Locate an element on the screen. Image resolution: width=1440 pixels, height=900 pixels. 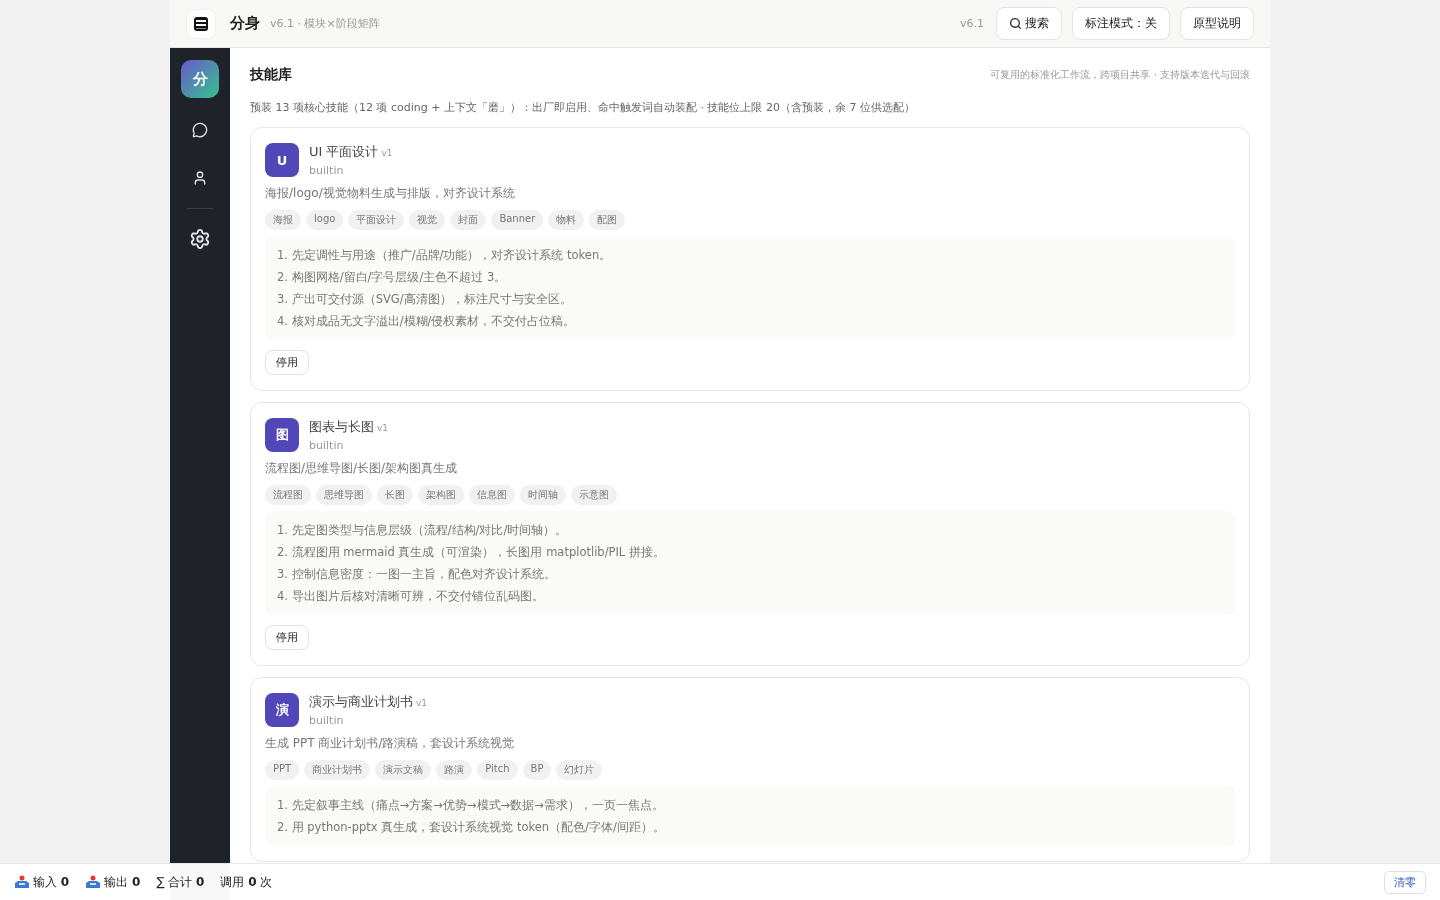
usage-stat: 调用 0 次 is located at coordinates (246, 882).